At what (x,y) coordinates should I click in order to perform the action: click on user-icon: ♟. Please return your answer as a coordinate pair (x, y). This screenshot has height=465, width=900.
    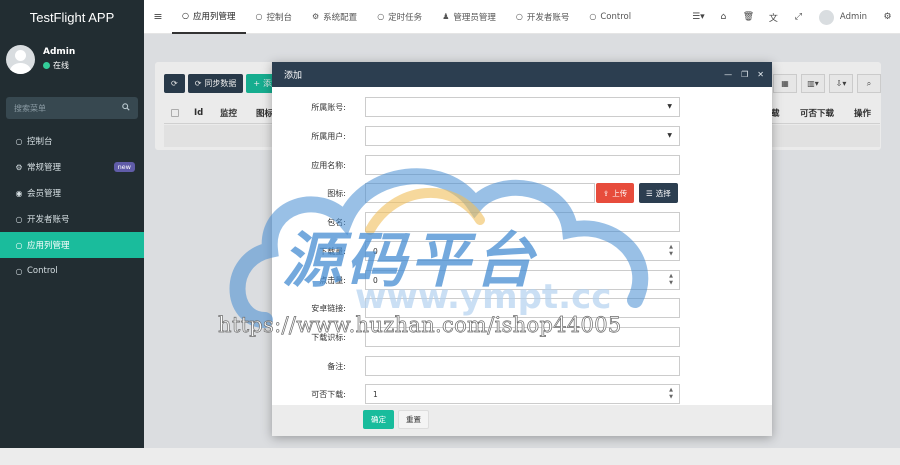
    Looking at the image, I should click on (446, 16).